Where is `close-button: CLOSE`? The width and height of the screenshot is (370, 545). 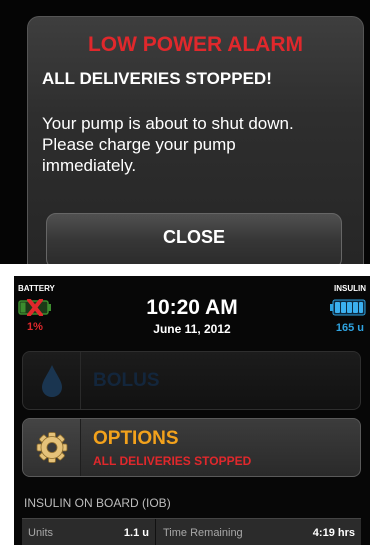
close-button: CLOSE is located at coordinates (194, 238).